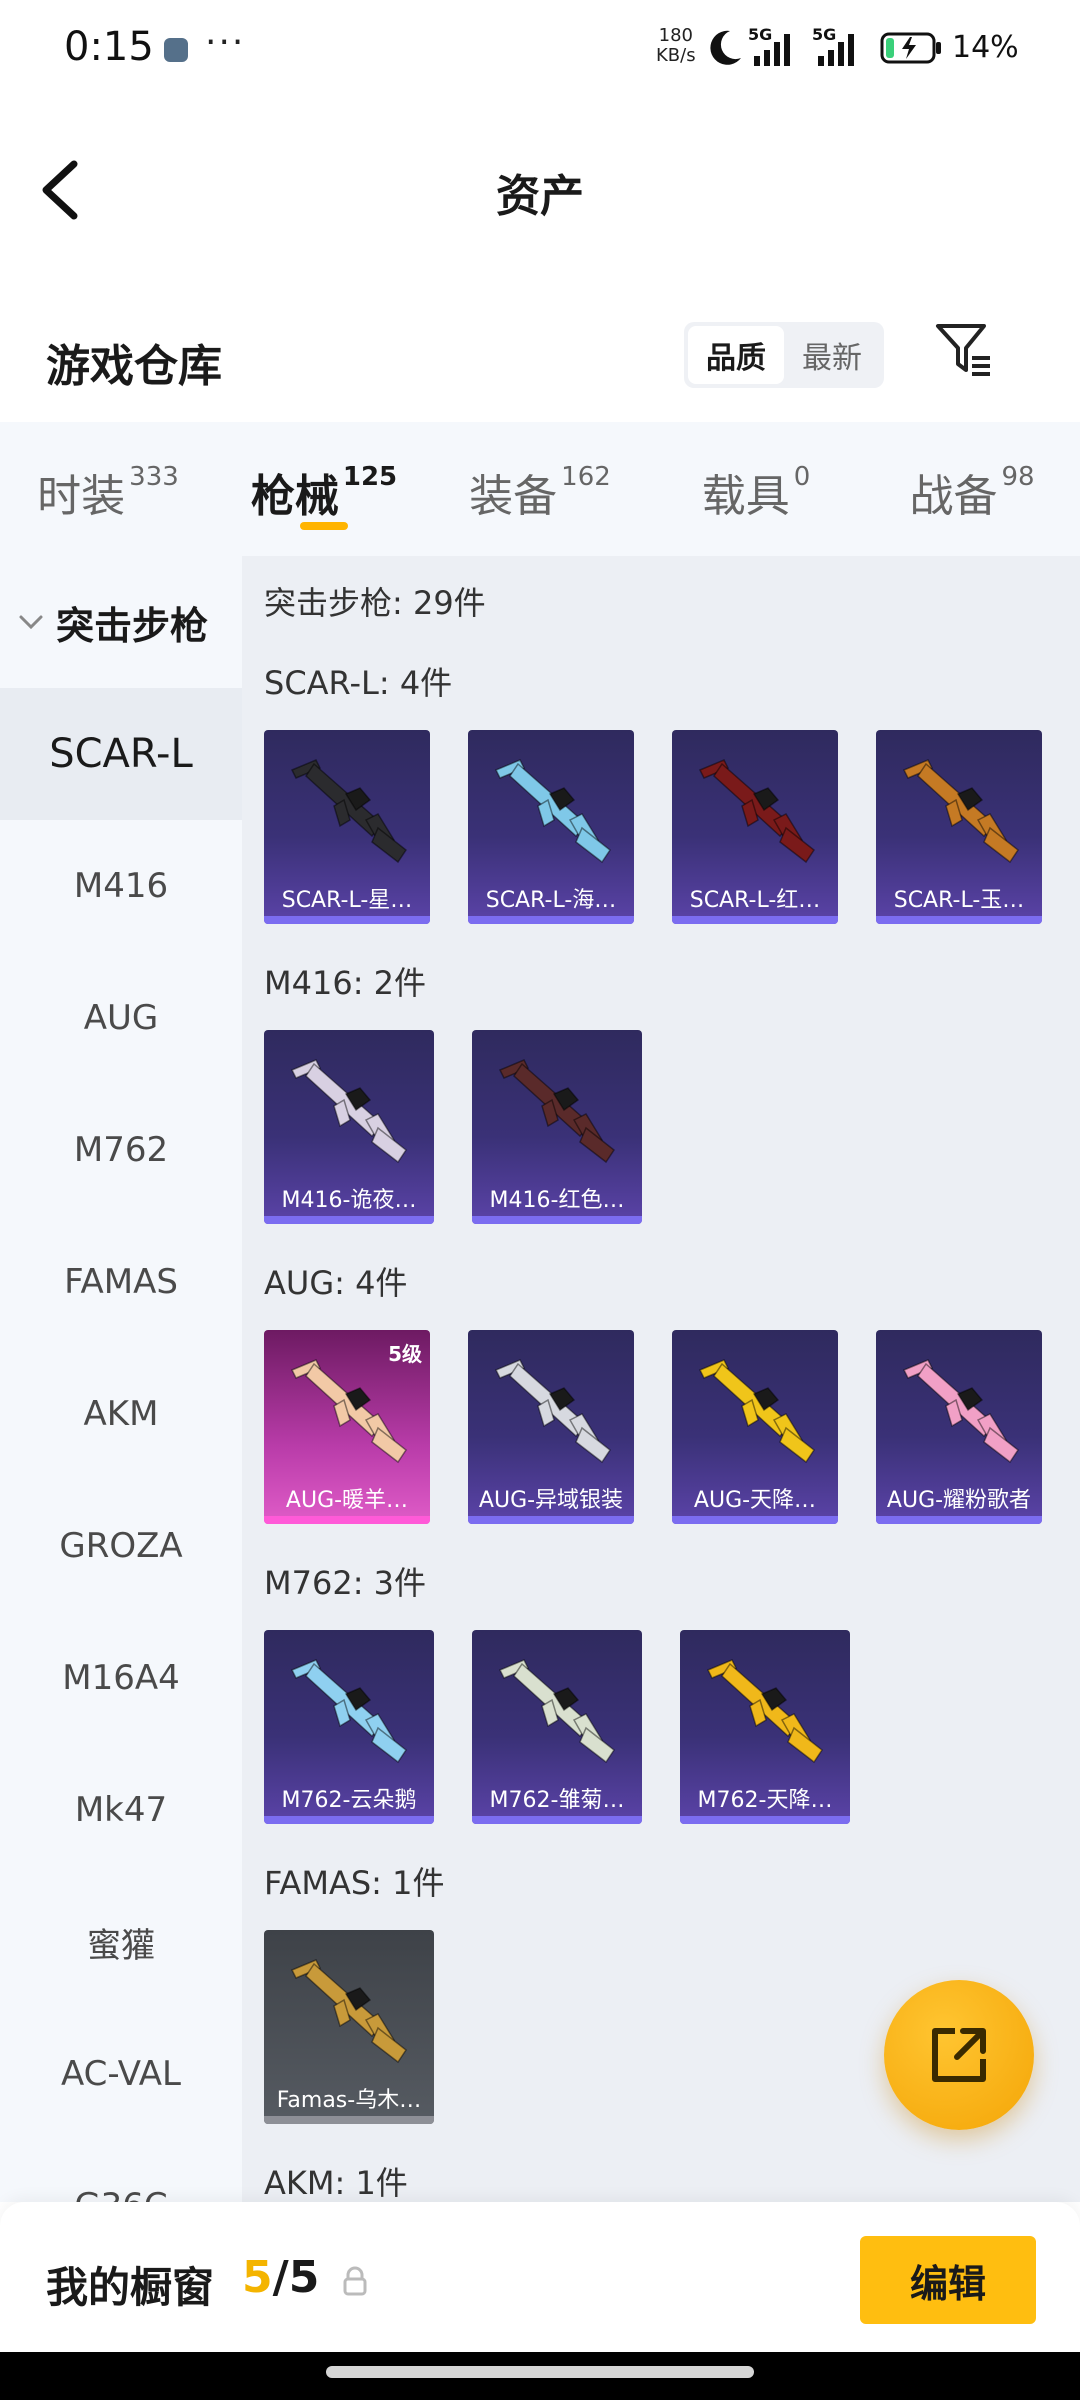  I want to click on sidebar-item-m416: M416, so click(121, 886).